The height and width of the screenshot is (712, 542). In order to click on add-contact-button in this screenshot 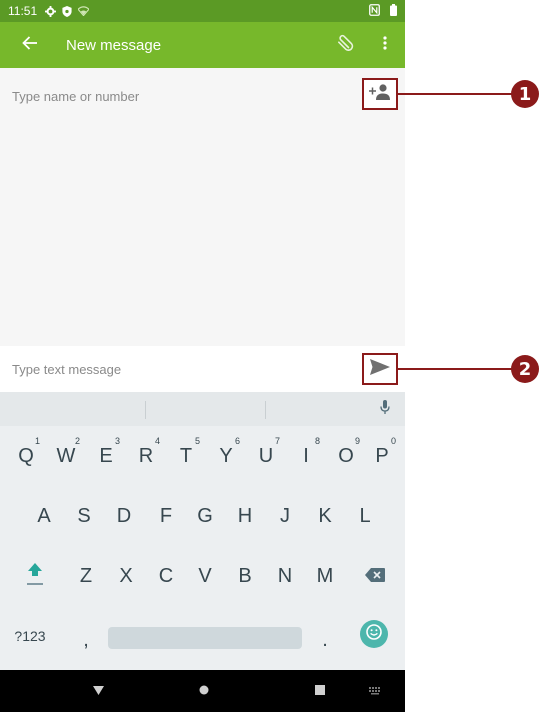, I will do `click(380, 94)`.